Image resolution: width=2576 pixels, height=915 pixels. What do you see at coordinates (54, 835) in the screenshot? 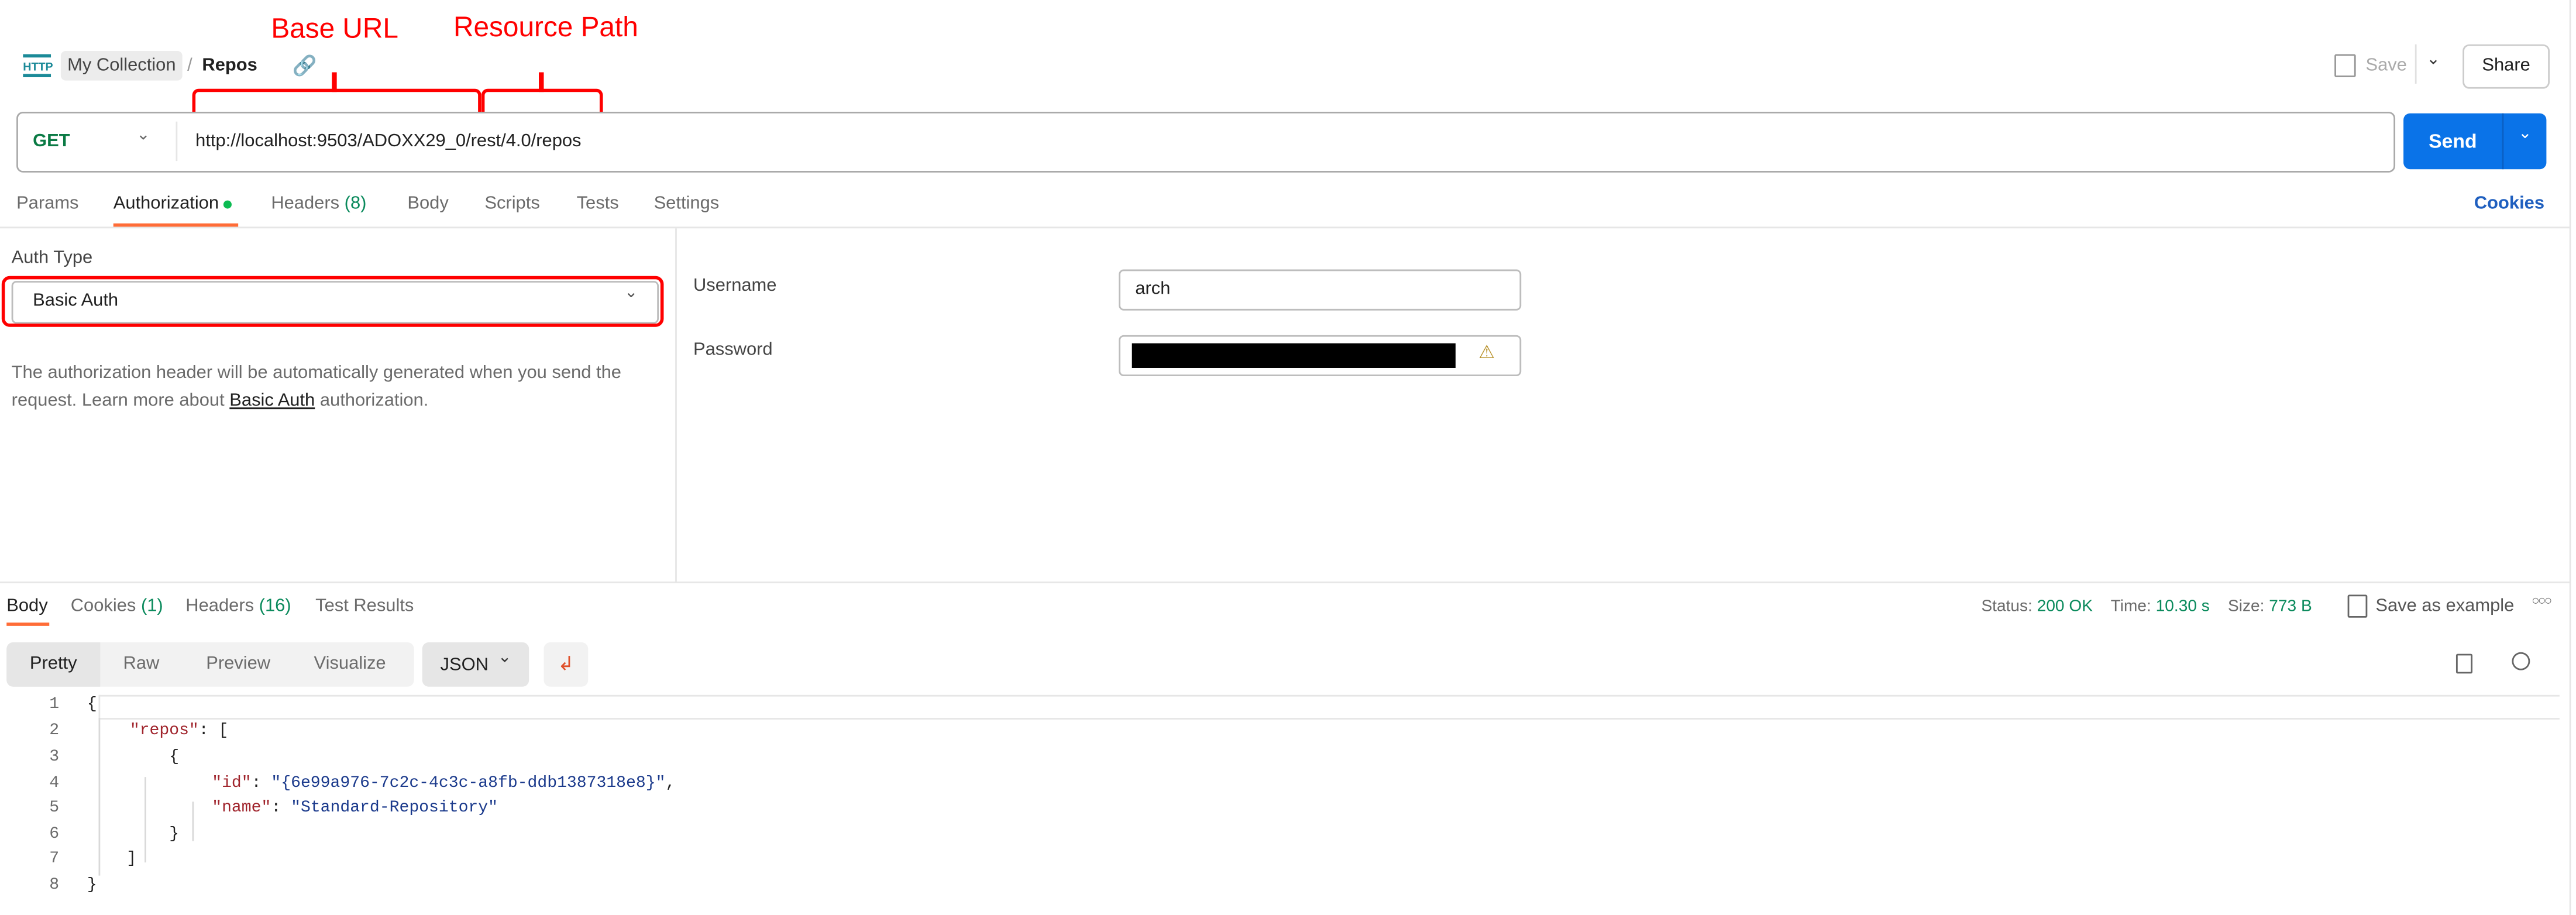
I see `line-number: 6` at bounding box center [54, 835].